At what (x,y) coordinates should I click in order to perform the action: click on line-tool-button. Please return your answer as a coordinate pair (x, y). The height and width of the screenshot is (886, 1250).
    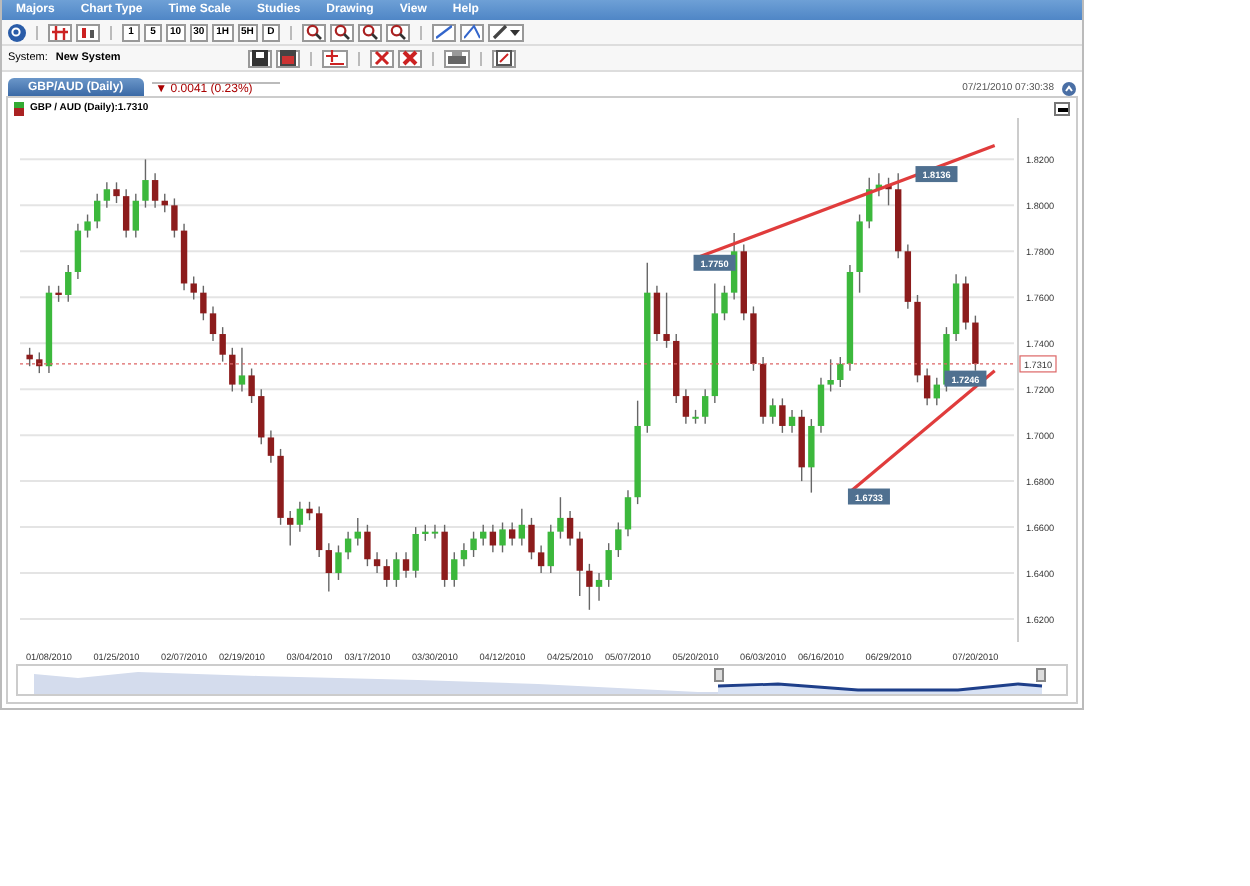
    Looking at the image, I should click on (443, 32).